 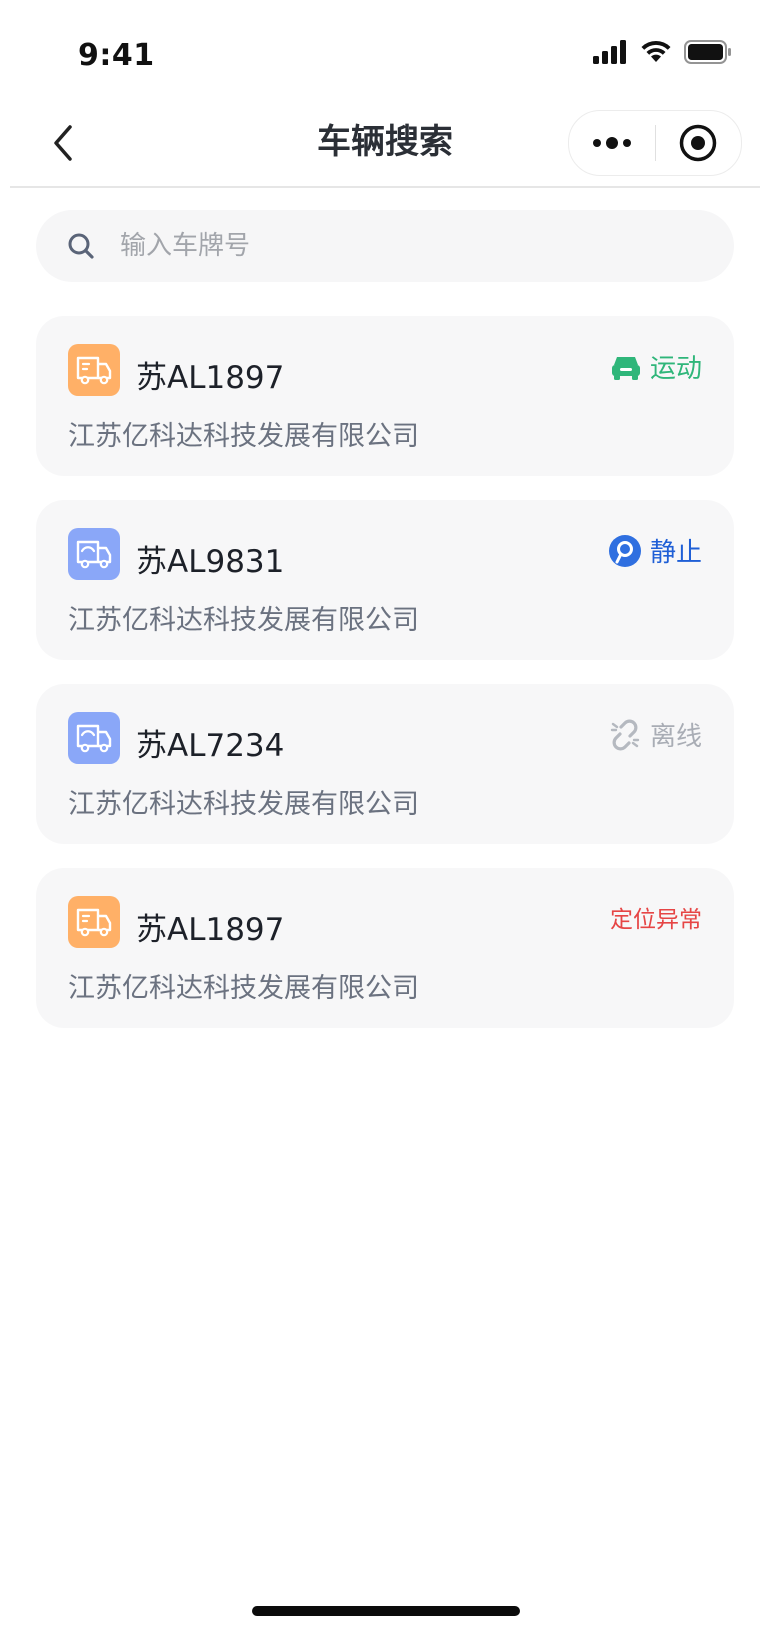 What do you see at coordinates (116, 55) in the screenshot?
I see `status-time: 9:41` at bounding box center [116, 55].